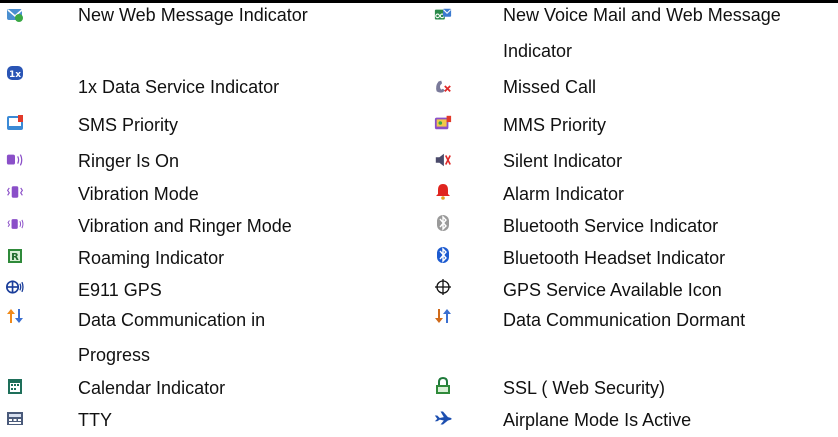 This screenshot has height=437, width=838. I want to click on bluetooth-service-icon, so click(443, 223).